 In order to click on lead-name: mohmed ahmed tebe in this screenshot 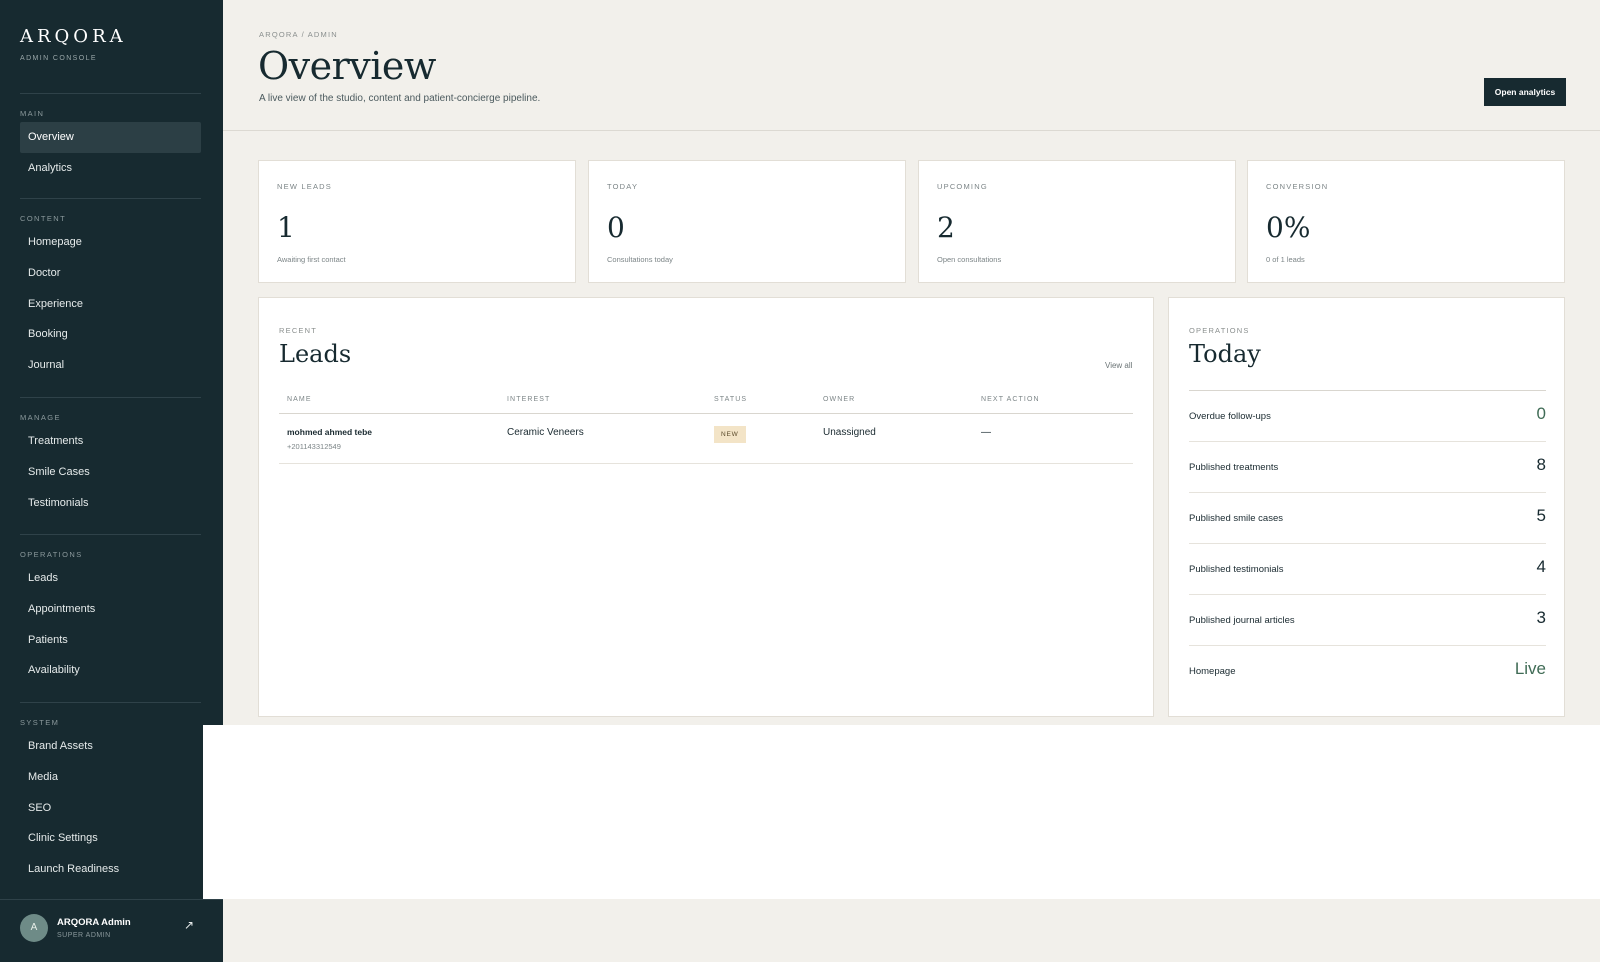, I will do `click(330, 432)`.